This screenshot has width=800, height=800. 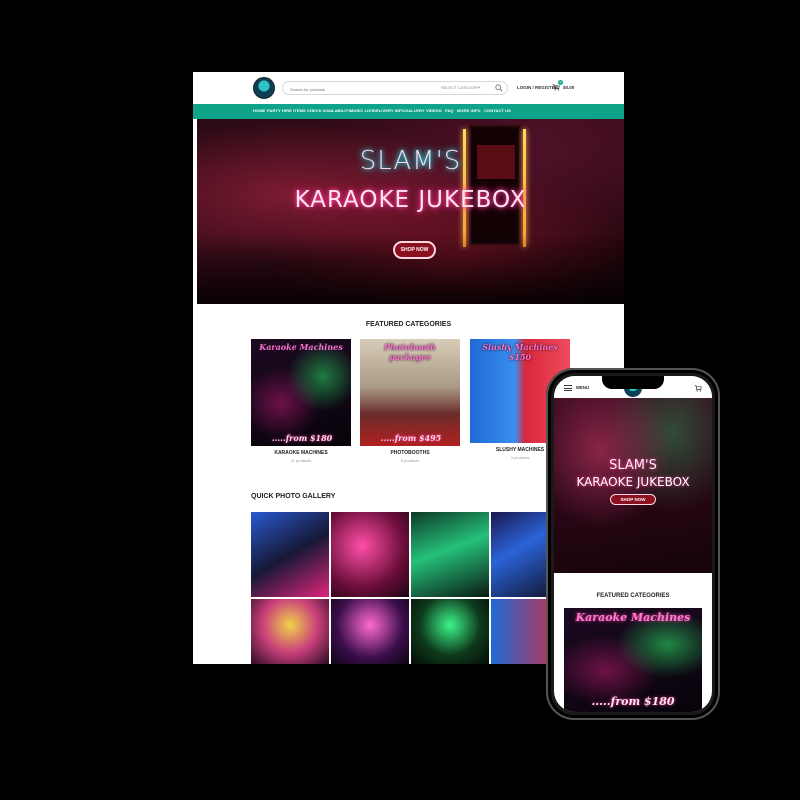 I want to click on phone-hero-title-line1: SLAM'S, so click(x=633, y=465).